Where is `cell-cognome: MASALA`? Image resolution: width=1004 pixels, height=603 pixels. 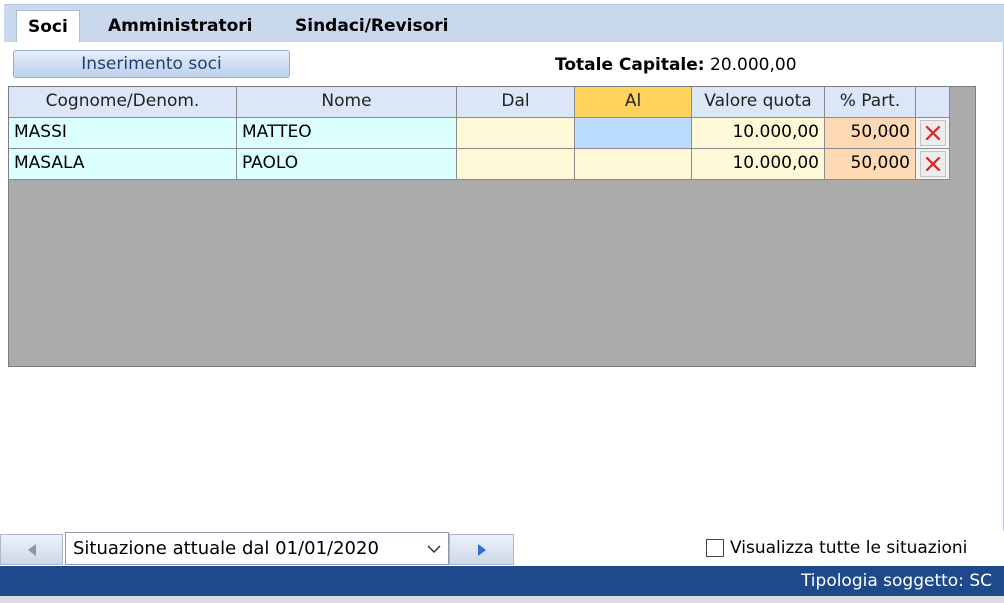 cell-cognome: MASALA is located at coordinates (123, 164).